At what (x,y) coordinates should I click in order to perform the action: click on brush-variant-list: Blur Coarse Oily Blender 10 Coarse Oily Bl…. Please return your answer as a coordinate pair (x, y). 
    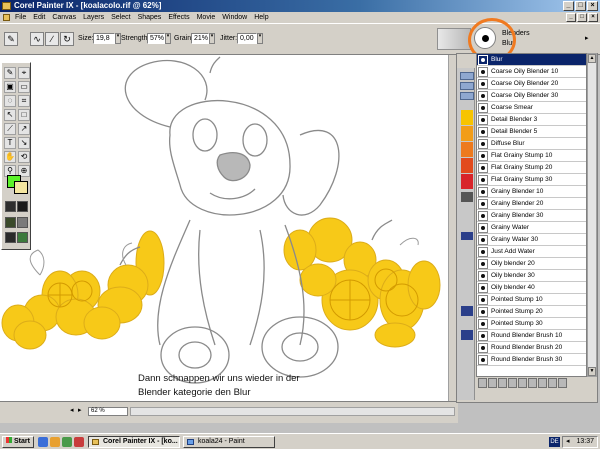
    Looking at the image, I should click on (531, 215).